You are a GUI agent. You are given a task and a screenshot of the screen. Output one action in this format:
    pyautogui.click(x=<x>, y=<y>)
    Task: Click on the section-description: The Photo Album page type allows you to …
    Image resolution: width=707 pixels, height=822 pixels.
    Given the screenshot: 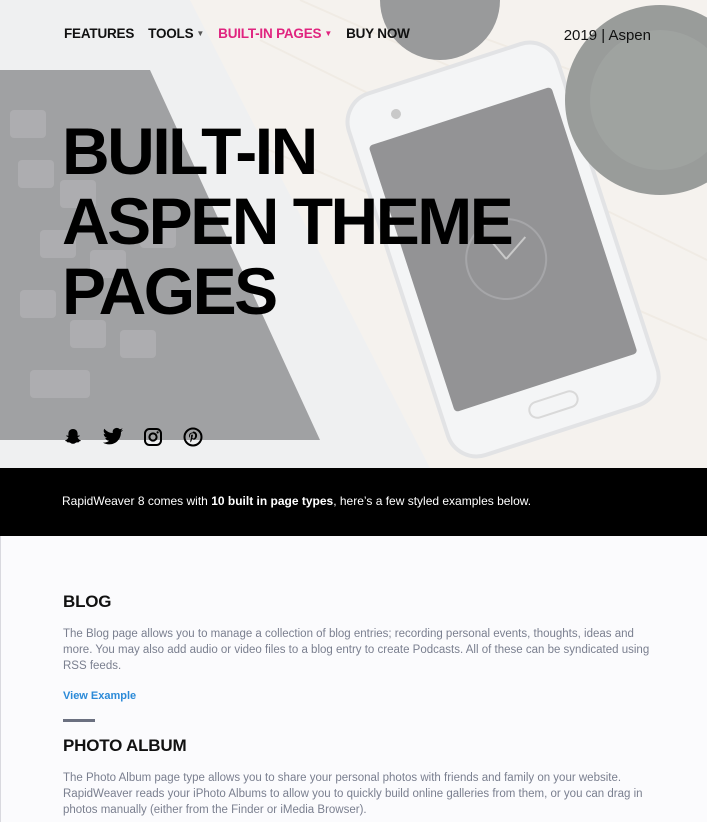 What is the action you would take?
    pyautogui.click(x=353, y=794)
    